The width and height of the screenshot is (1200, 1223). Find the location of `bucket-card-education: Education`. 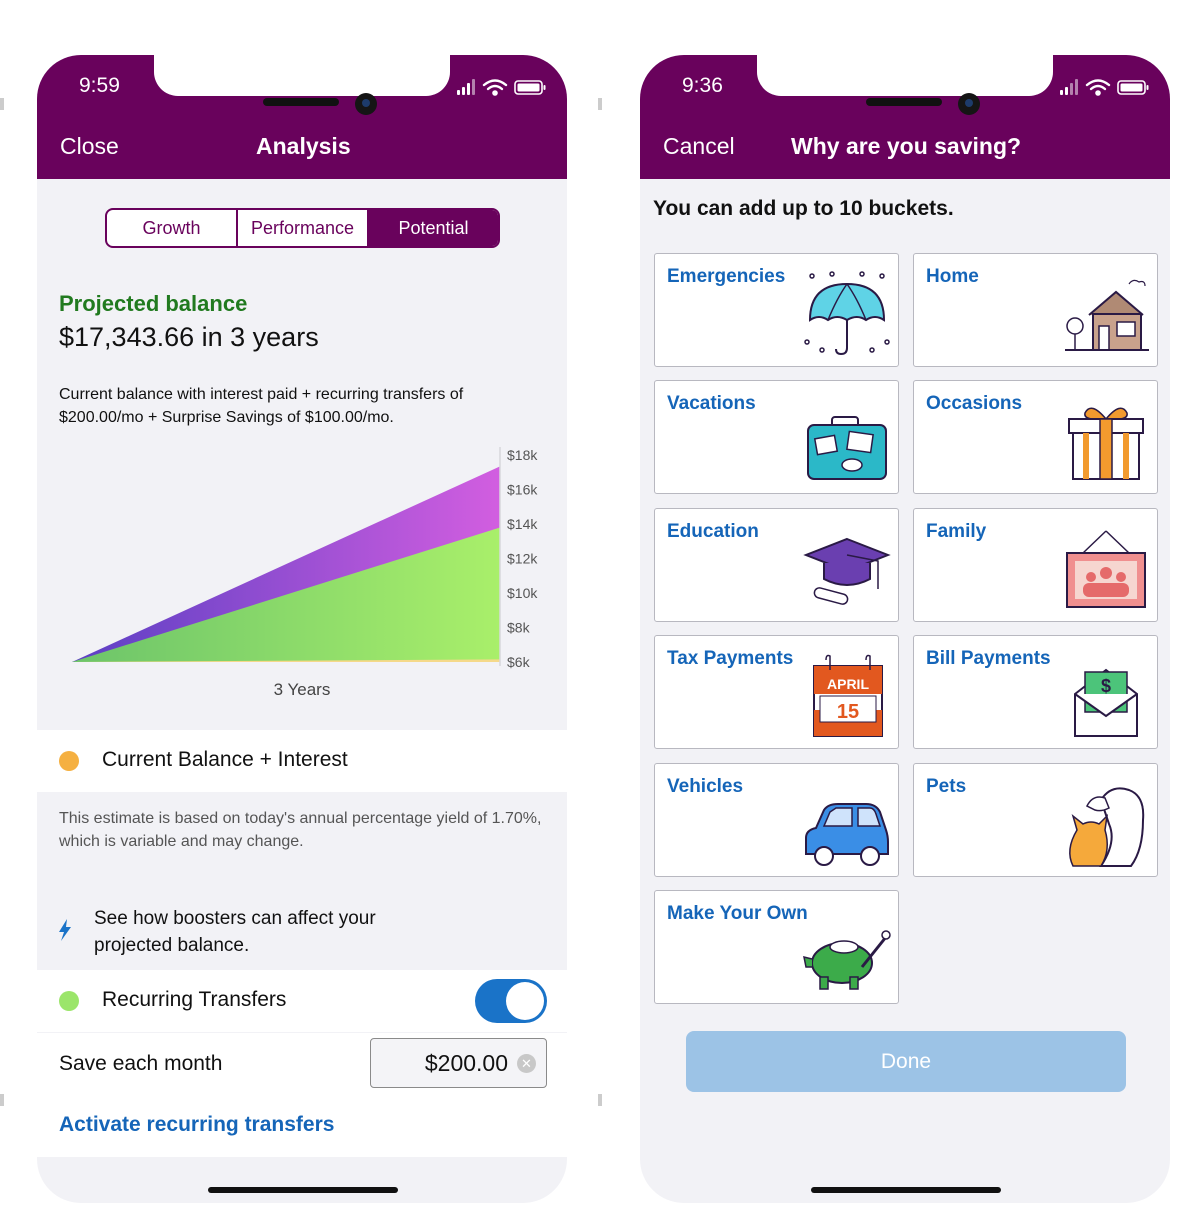

bucket-card-education: Education is located at coordinates (776, 565).